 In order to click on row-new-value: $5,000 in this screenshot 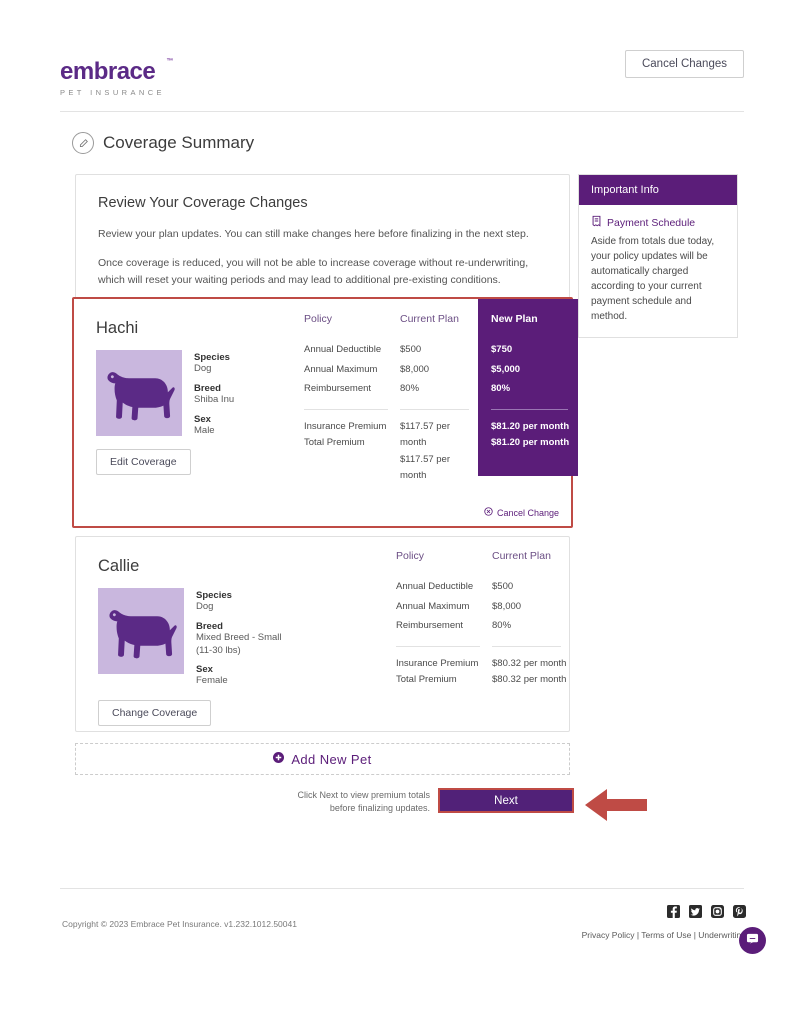, I will do `click(506, 369)`.